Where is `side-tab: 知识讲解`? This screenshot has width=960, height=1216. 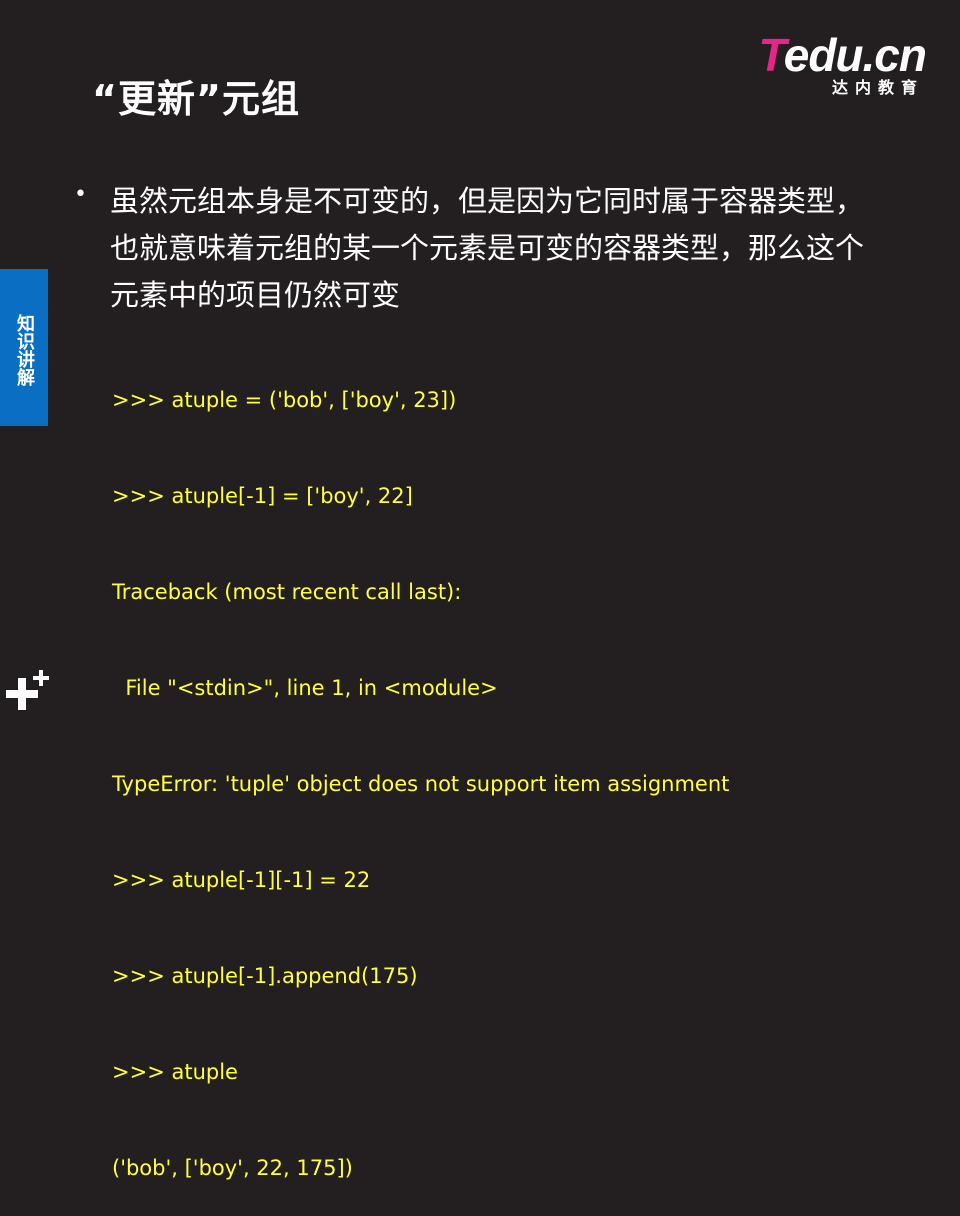
side-tab: 知识讲解 is located at coordinates (24, 347).